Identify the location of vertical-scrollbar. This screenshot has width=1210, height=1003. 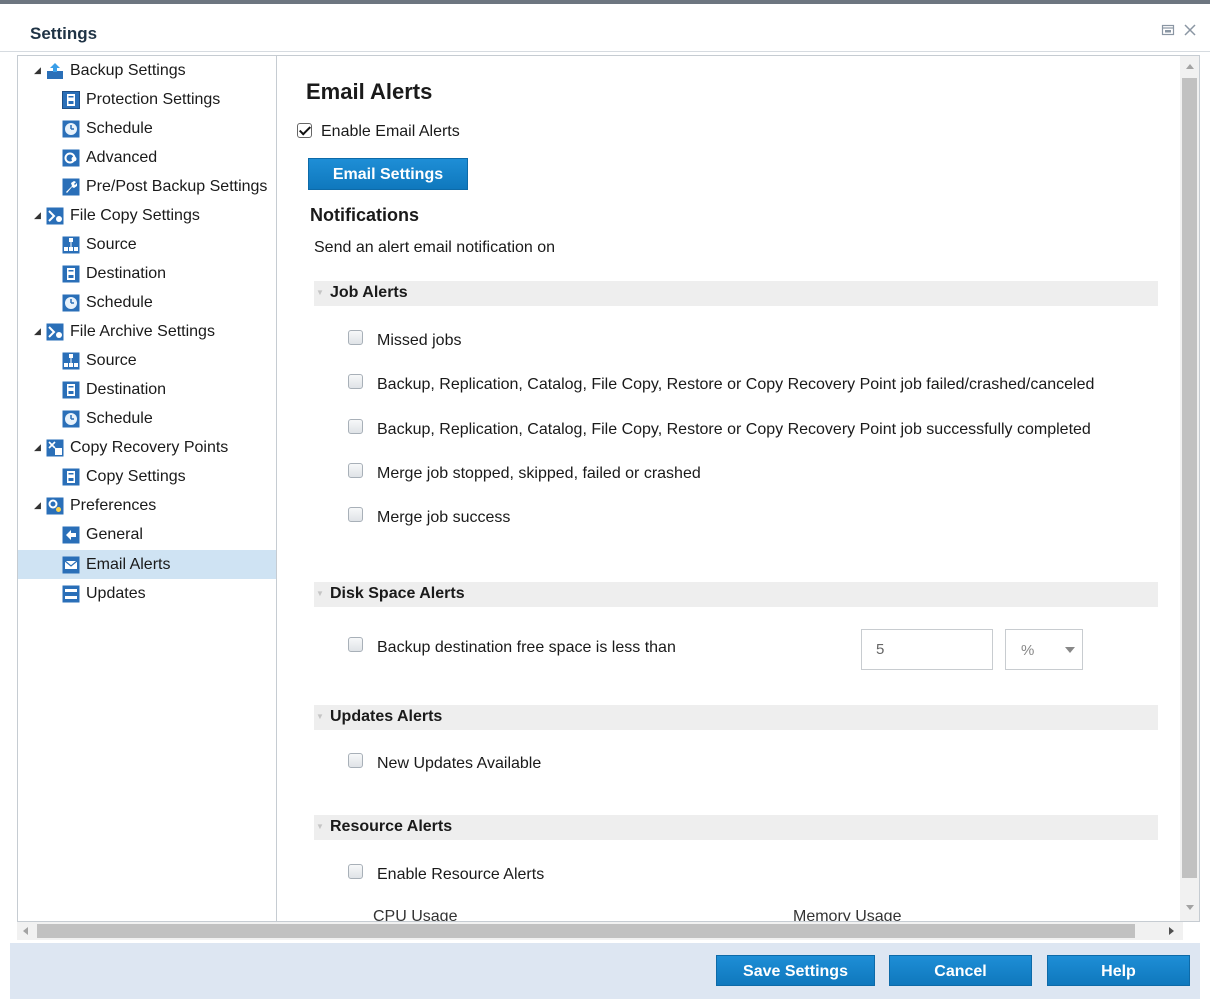
(1189, 488).